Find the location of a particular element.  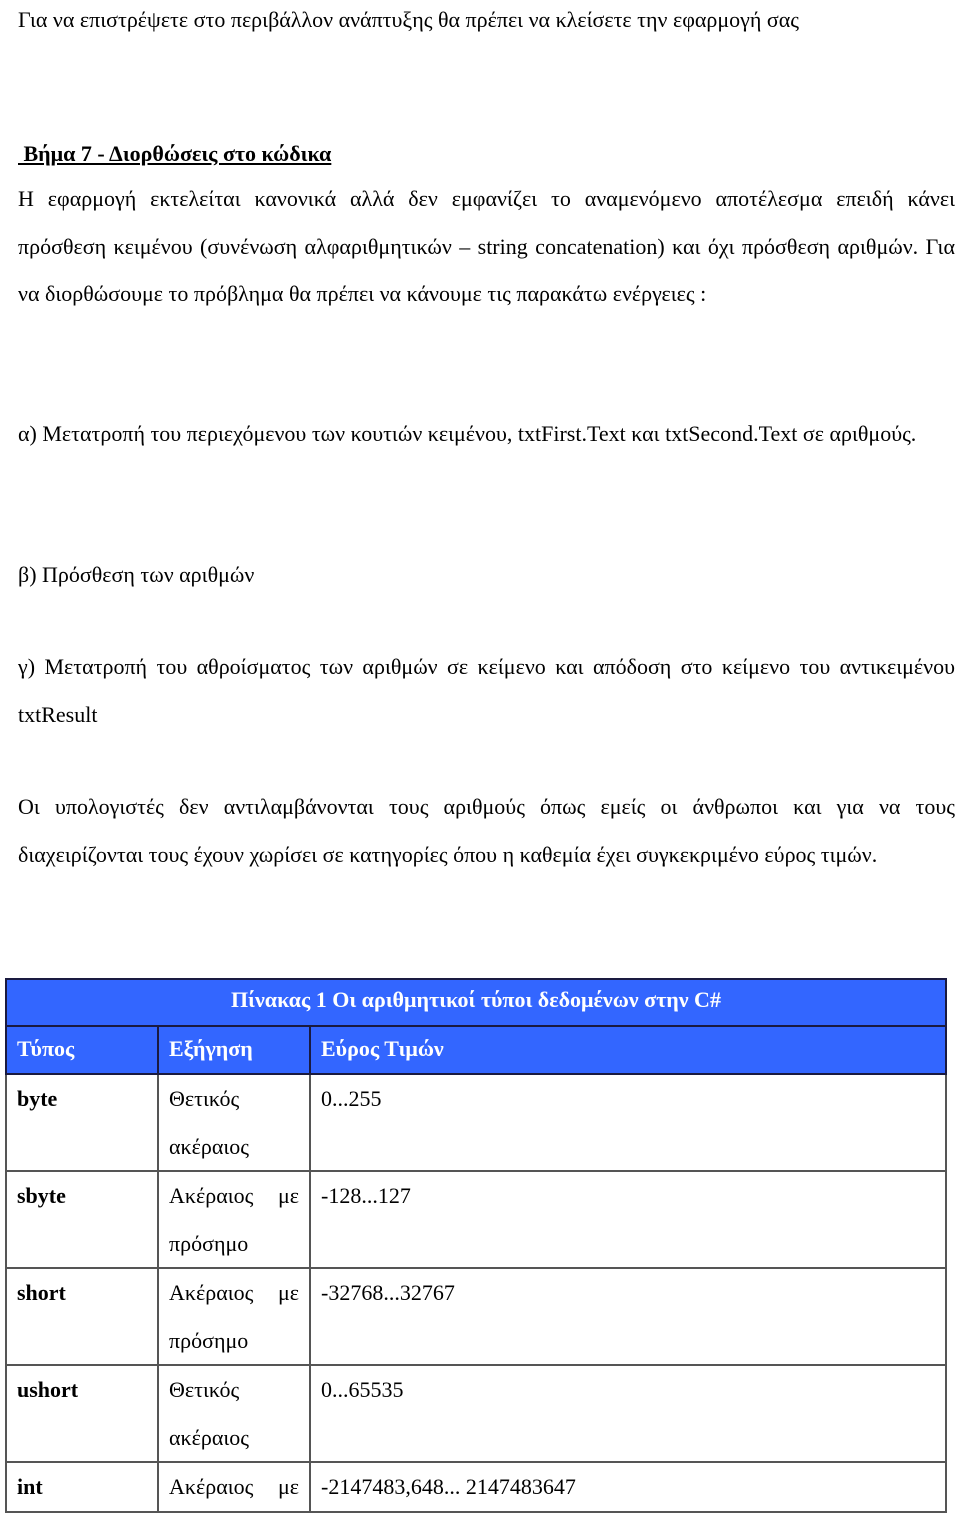

explanation-cell: Ακέραιος με is located at coordinates (234, 1487).